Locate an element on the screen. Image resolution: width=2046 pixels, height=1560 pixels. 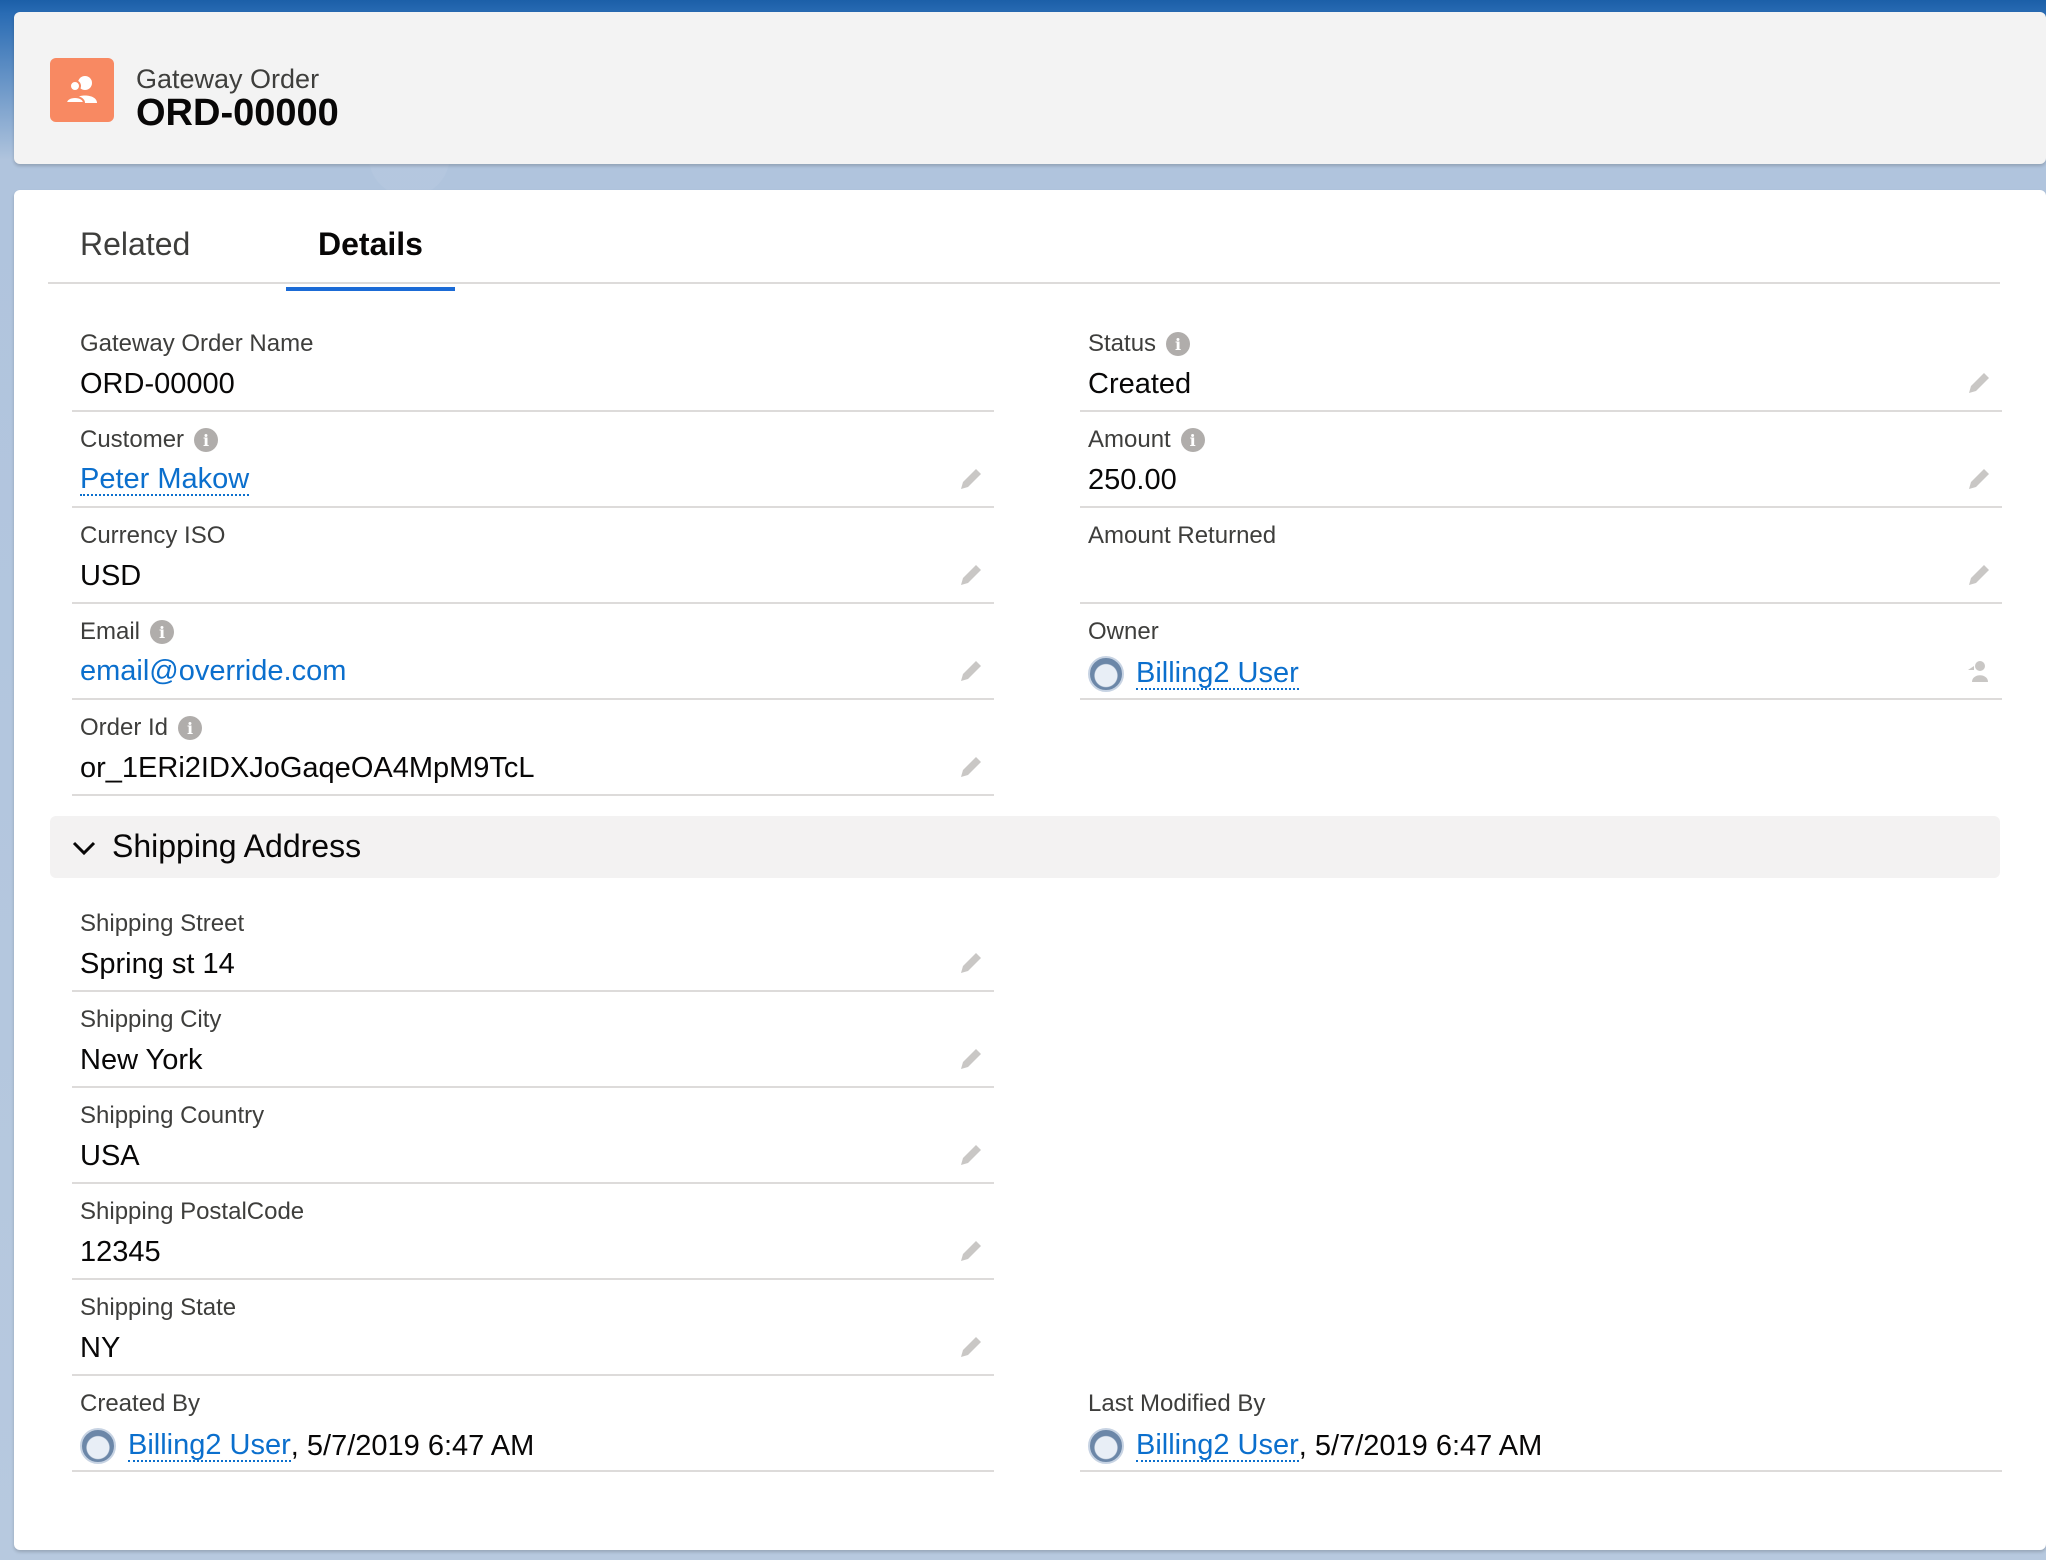
field-label: Shipping City is located at coordinates (151, 1019).